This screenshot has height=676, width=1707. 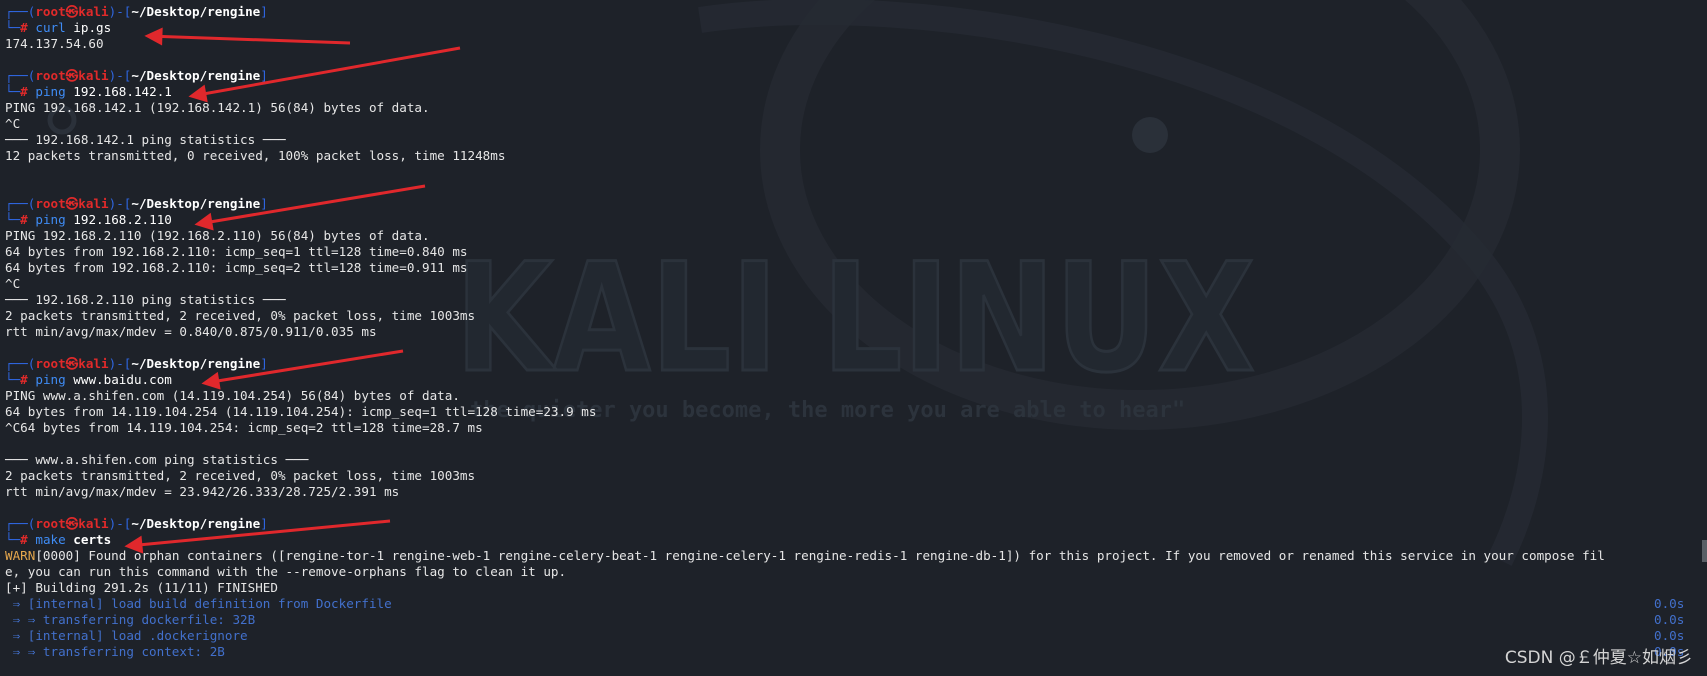 I want to click on output-line: ─── 192.168.2.110 ping statistics ───, so click(x=145, y=299).